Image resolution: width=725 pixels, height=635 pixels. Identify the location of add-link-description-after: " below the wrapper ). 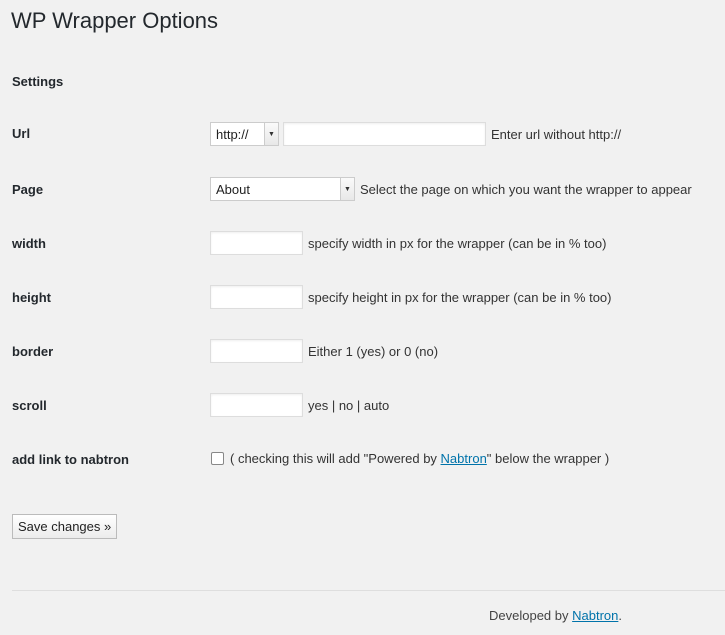
(548, 458).